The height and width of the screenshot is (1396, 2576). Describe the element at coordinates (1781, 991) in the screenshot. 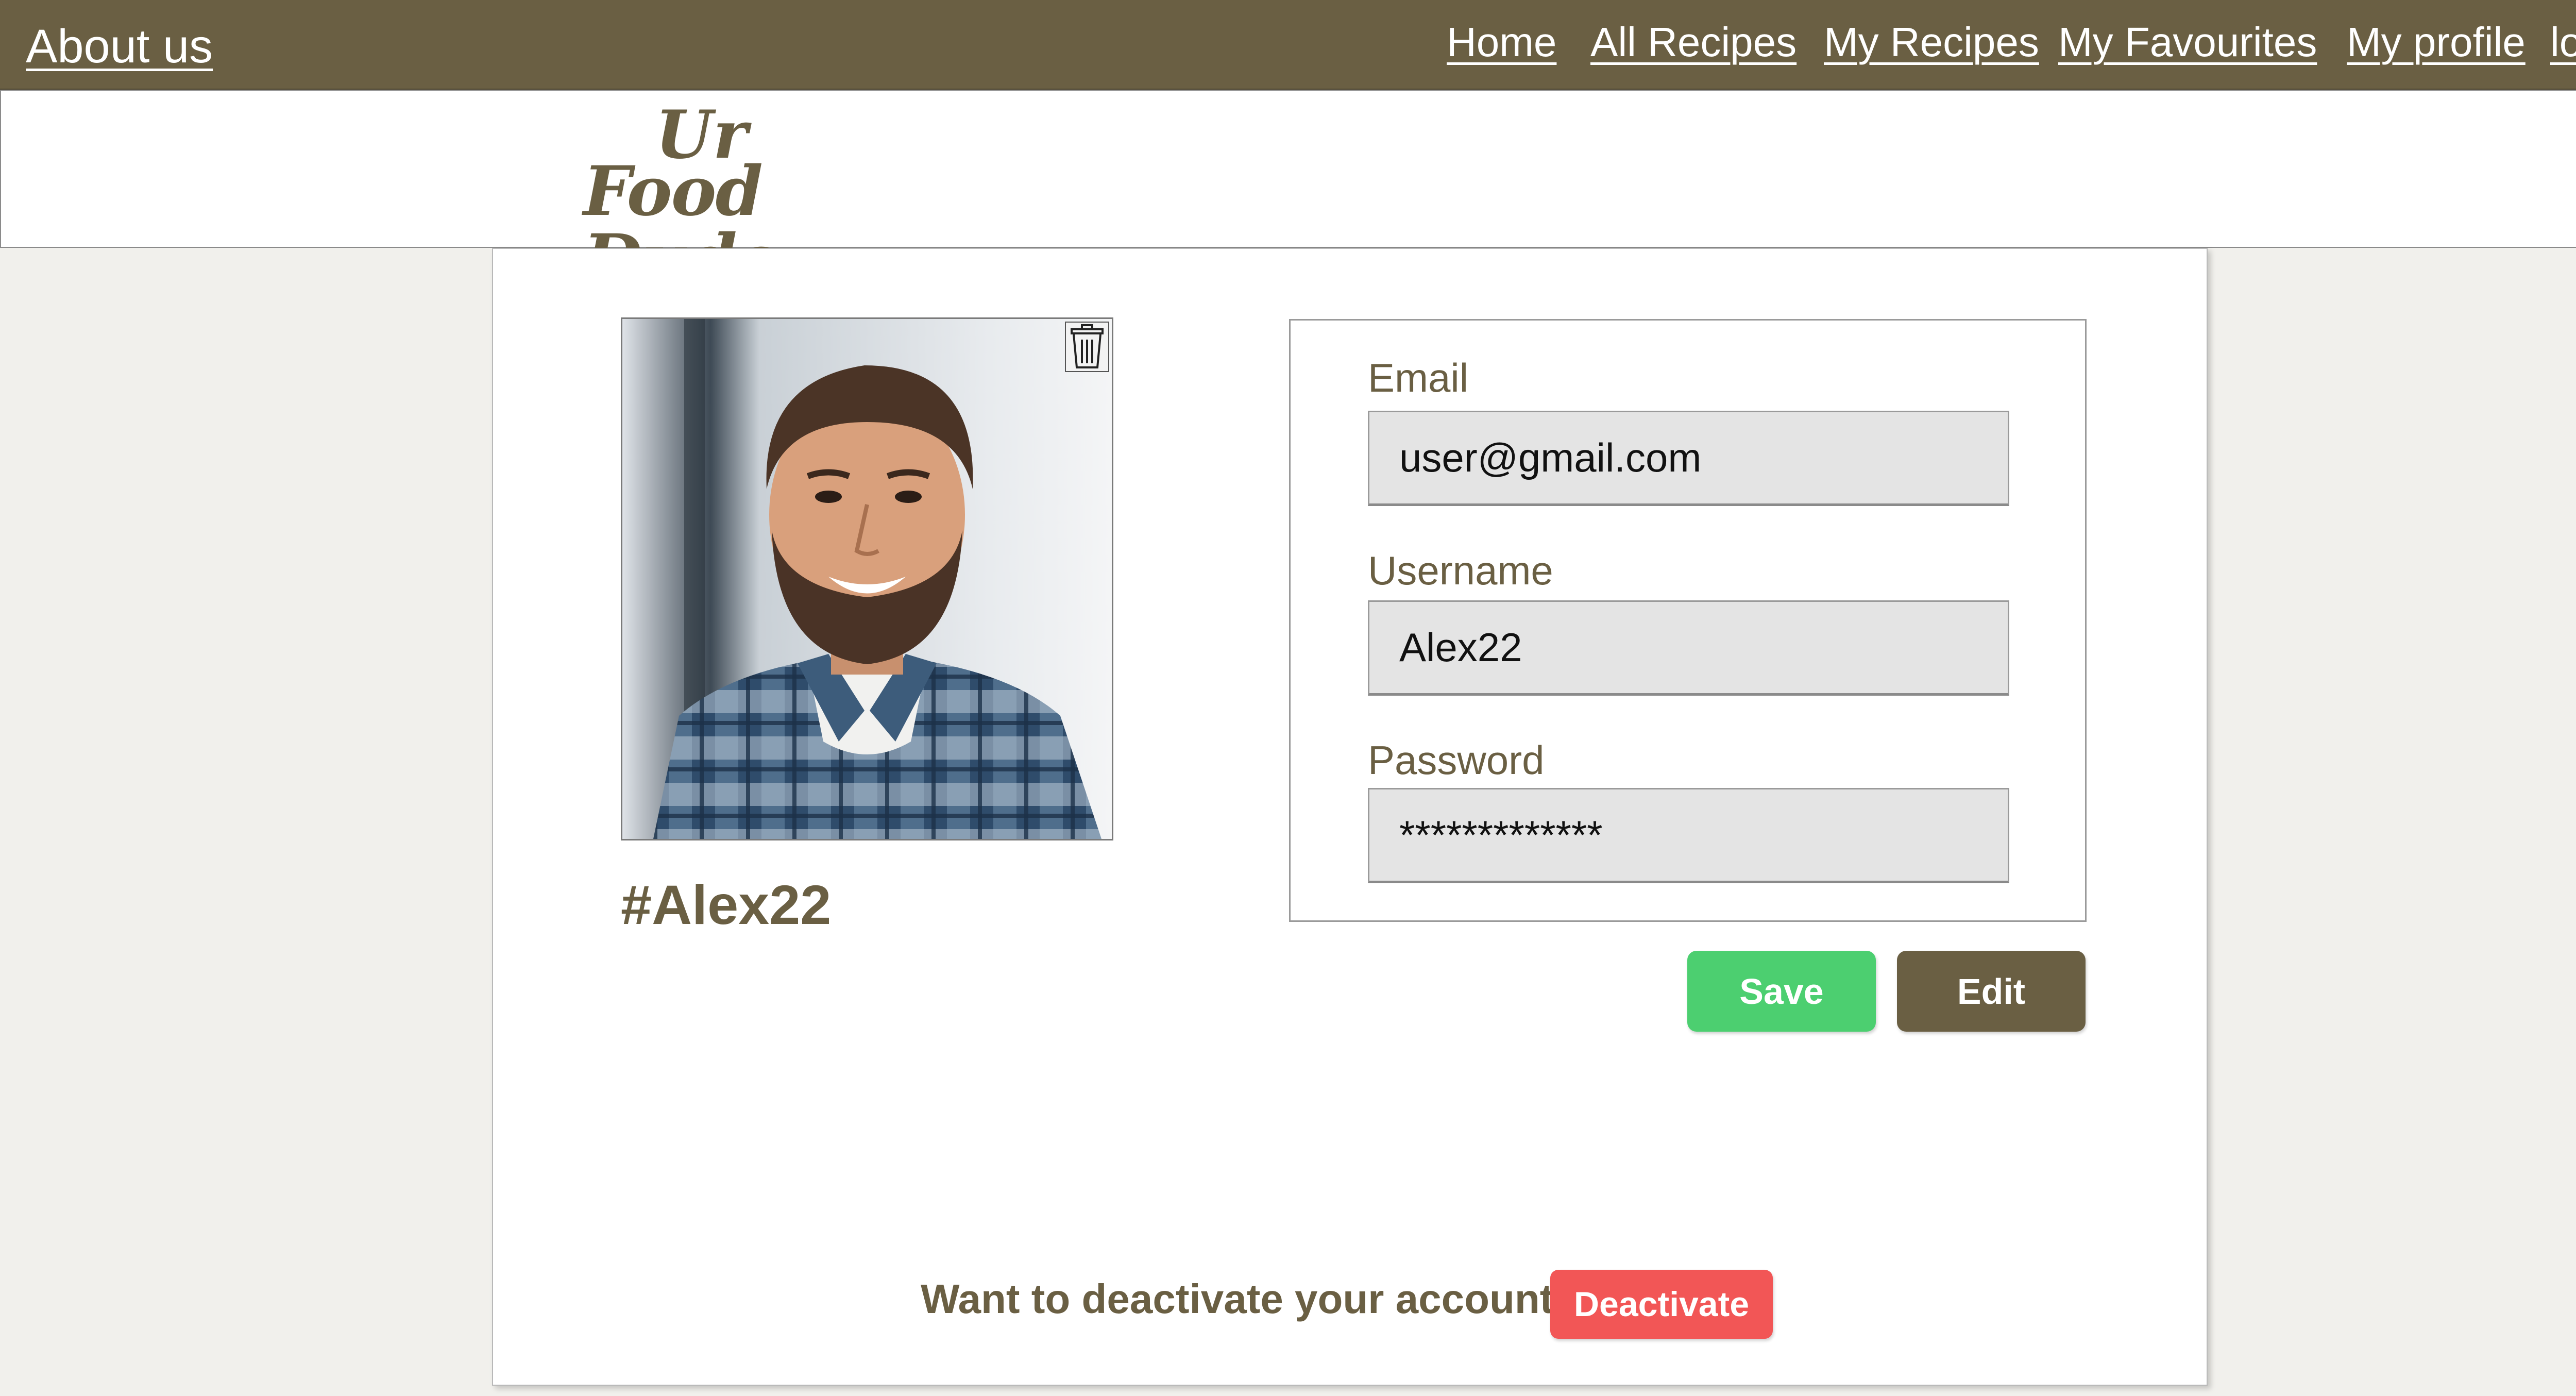

I see `save-button: Save` at that location.